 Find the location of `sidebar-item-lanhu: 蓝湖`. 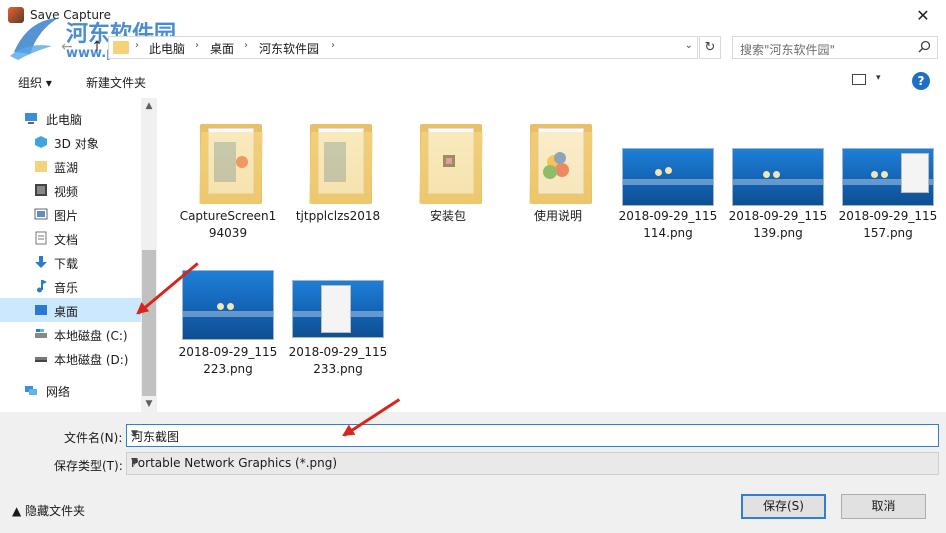

sidebar-item-lanhu: 蓝湖 is located at coordinates (70, 166).